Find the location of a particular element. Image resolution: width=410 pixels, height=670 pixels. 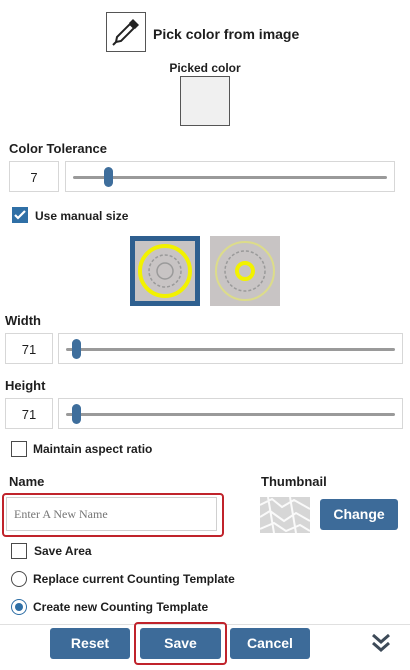

change-thumbnail-button: Change is located at coordinates (359, 514).